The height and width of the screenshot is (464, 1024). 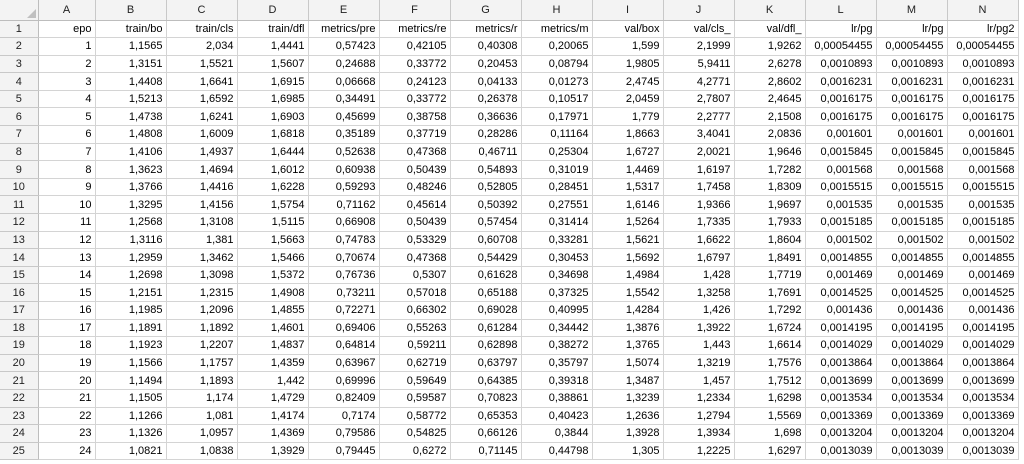 I want to click on column-header-j: J, so click(x=699, y=10).